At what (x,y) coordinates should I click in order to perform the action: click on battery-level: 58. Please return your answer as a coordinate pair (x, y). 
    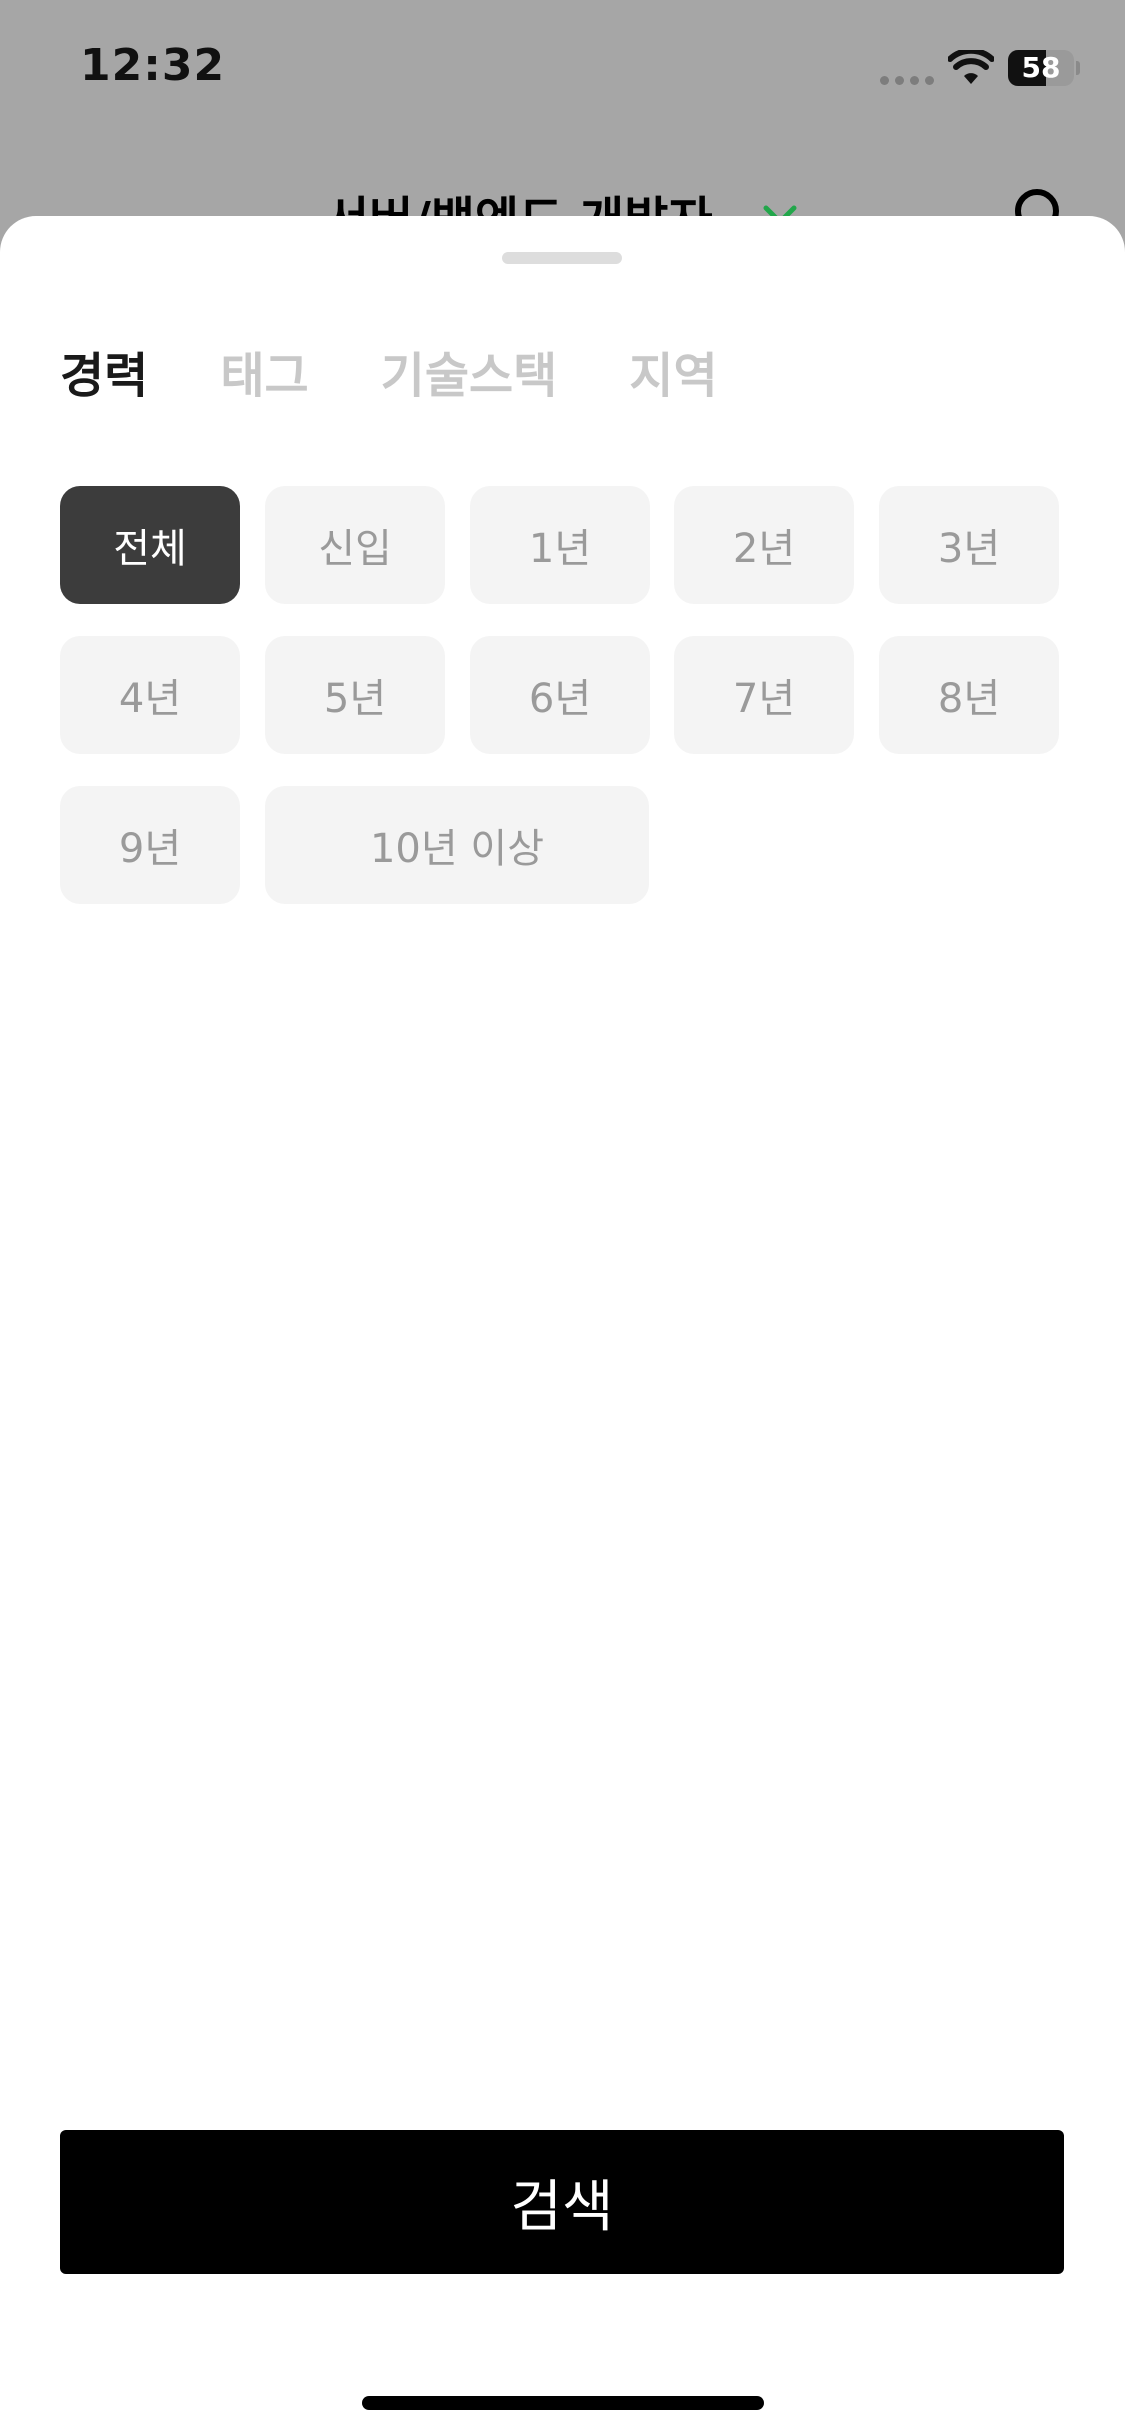
    Looking at the image, I should click on (1041, 67).